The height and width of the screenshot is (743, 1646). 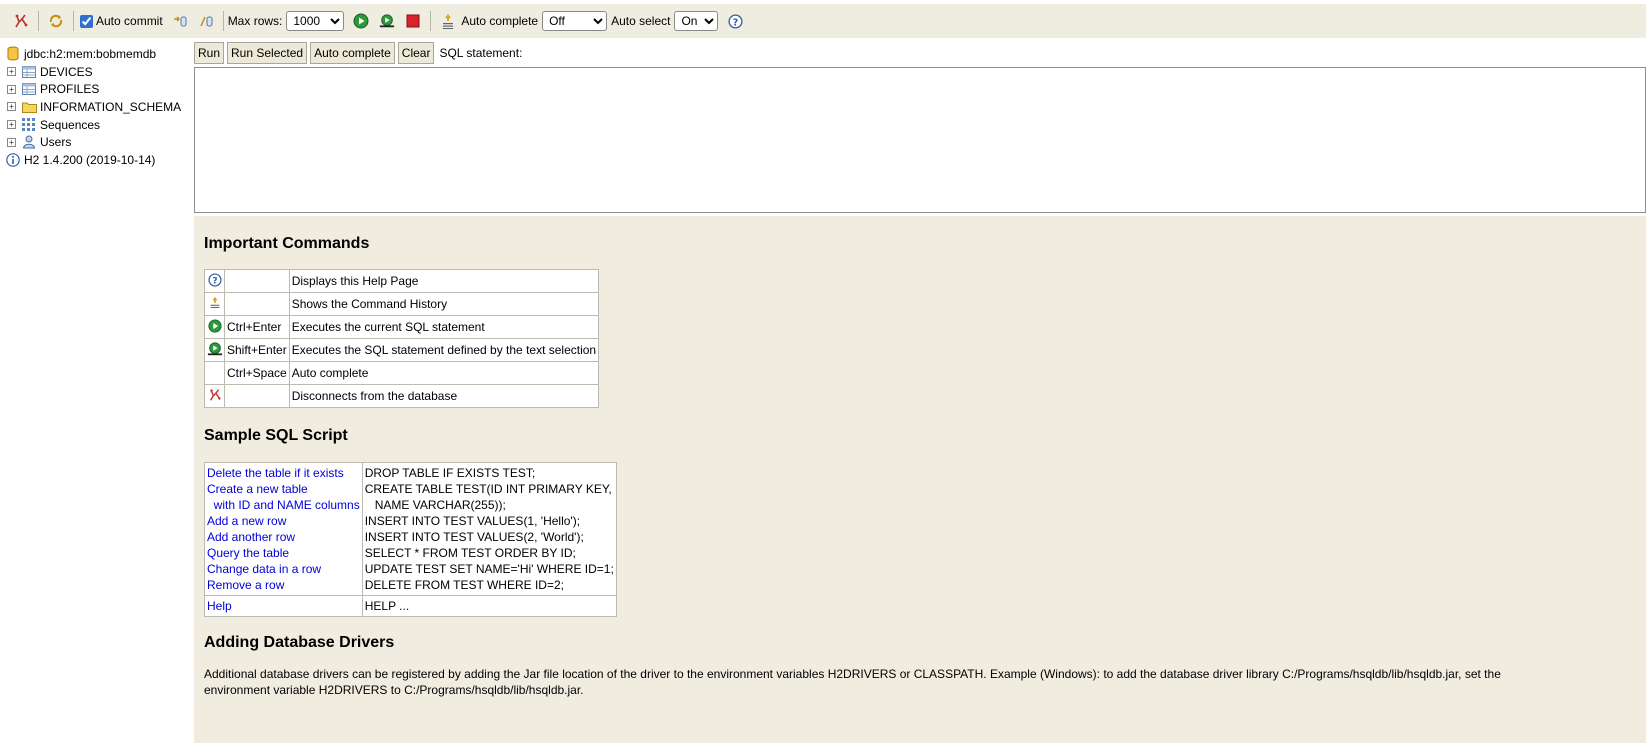 I want to click on database-icon, so click(x=13, y=54).